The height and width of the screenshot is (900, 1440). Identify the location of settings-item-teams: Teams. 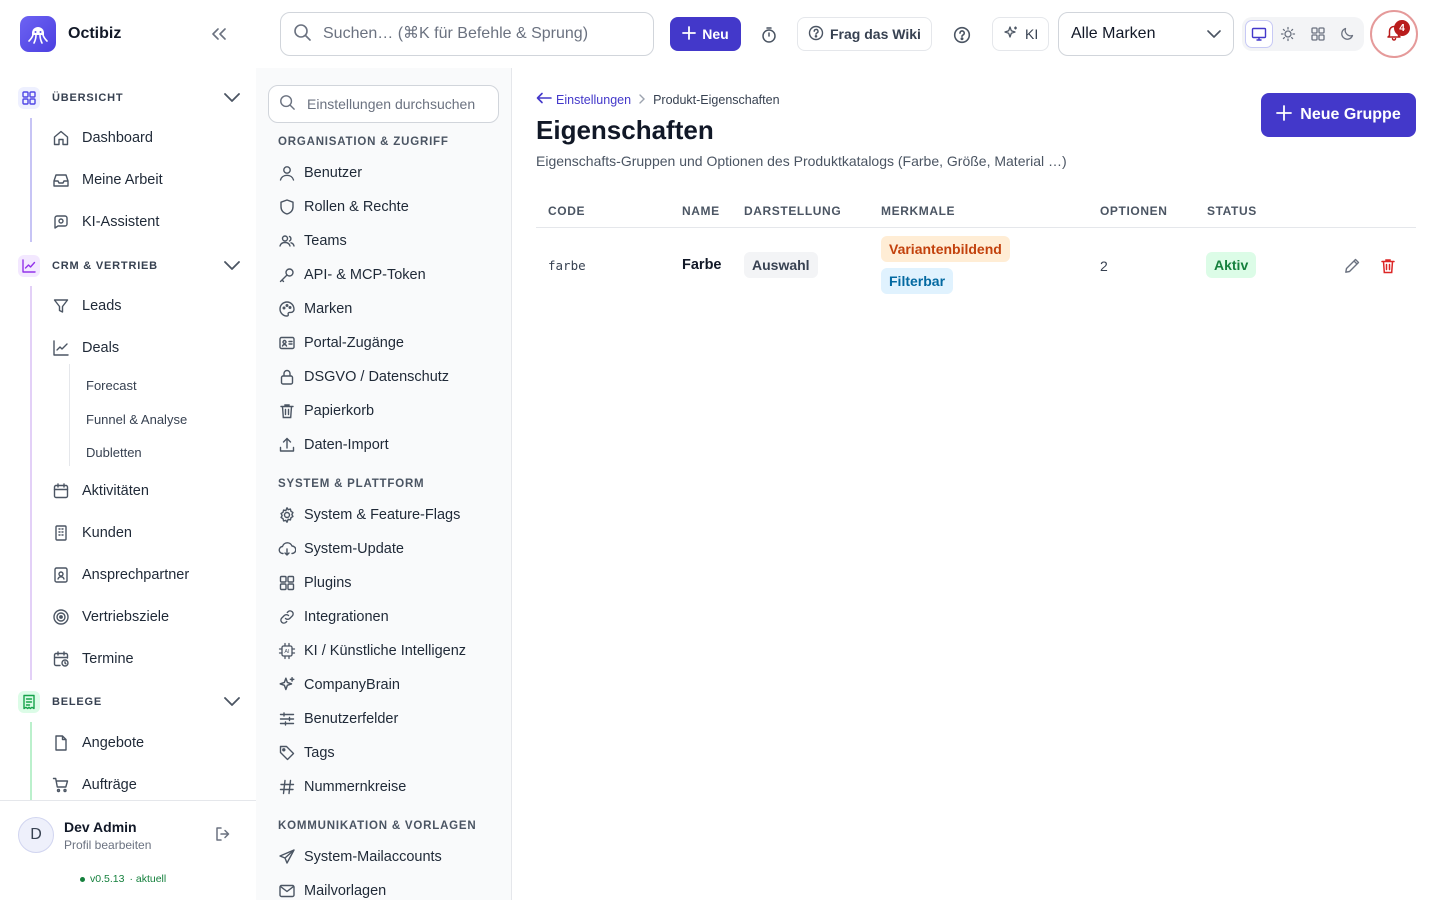
(312, 241).